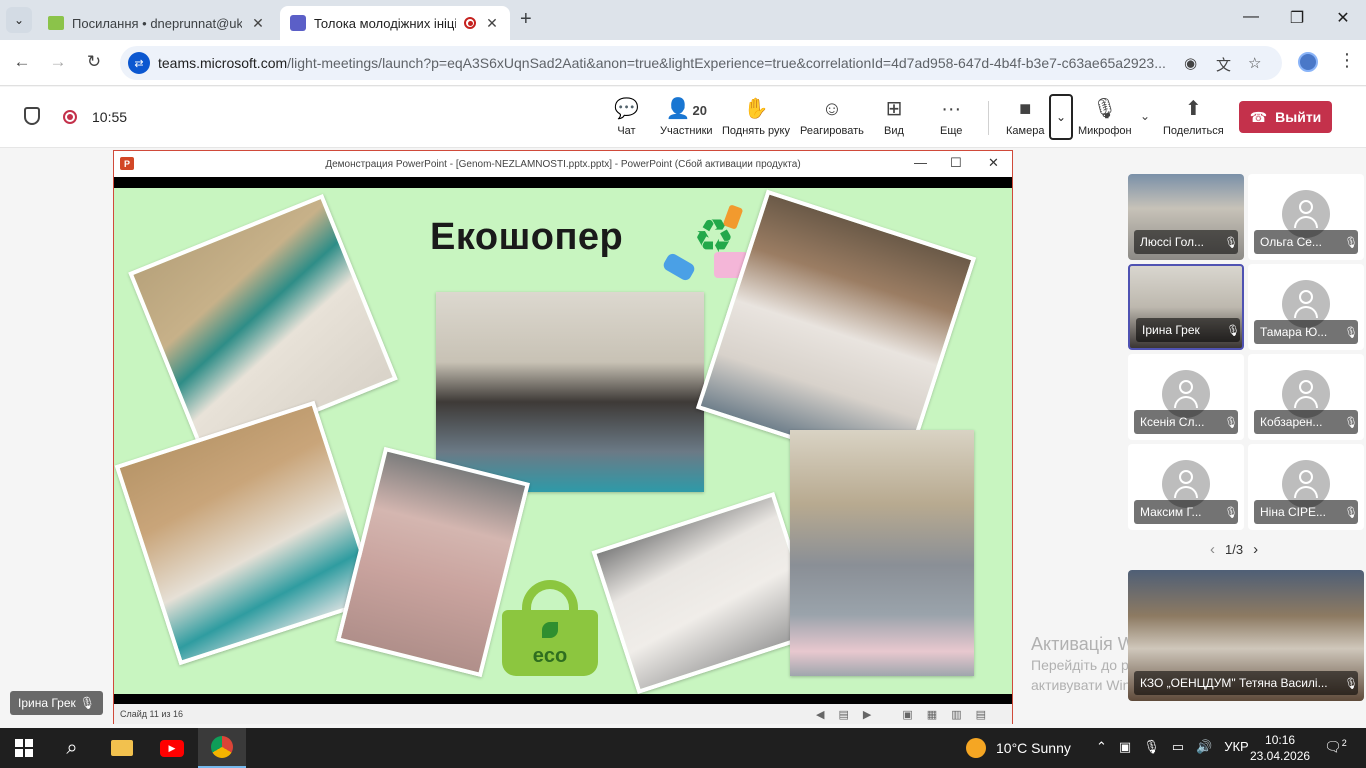  What do you see at coordinates (1343, 18) in the screenshot?
I see `close-window-button: ✕` at bounding box center [1343, 18].